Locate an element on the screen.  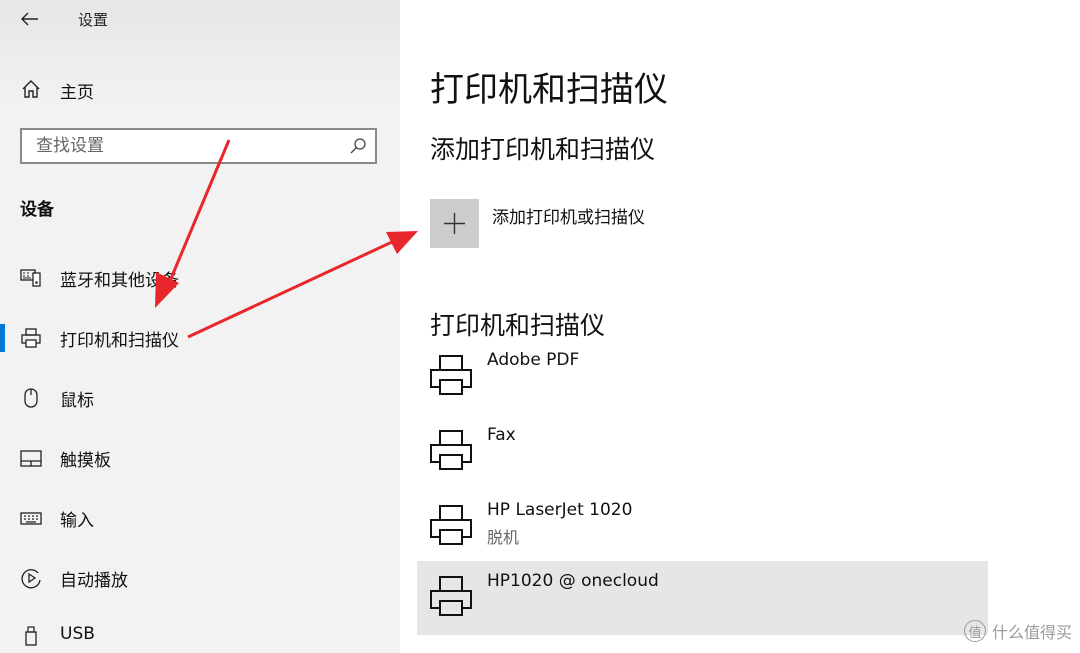
sidebar-item-label: 鼠标 is located at coordinates (77, 401).